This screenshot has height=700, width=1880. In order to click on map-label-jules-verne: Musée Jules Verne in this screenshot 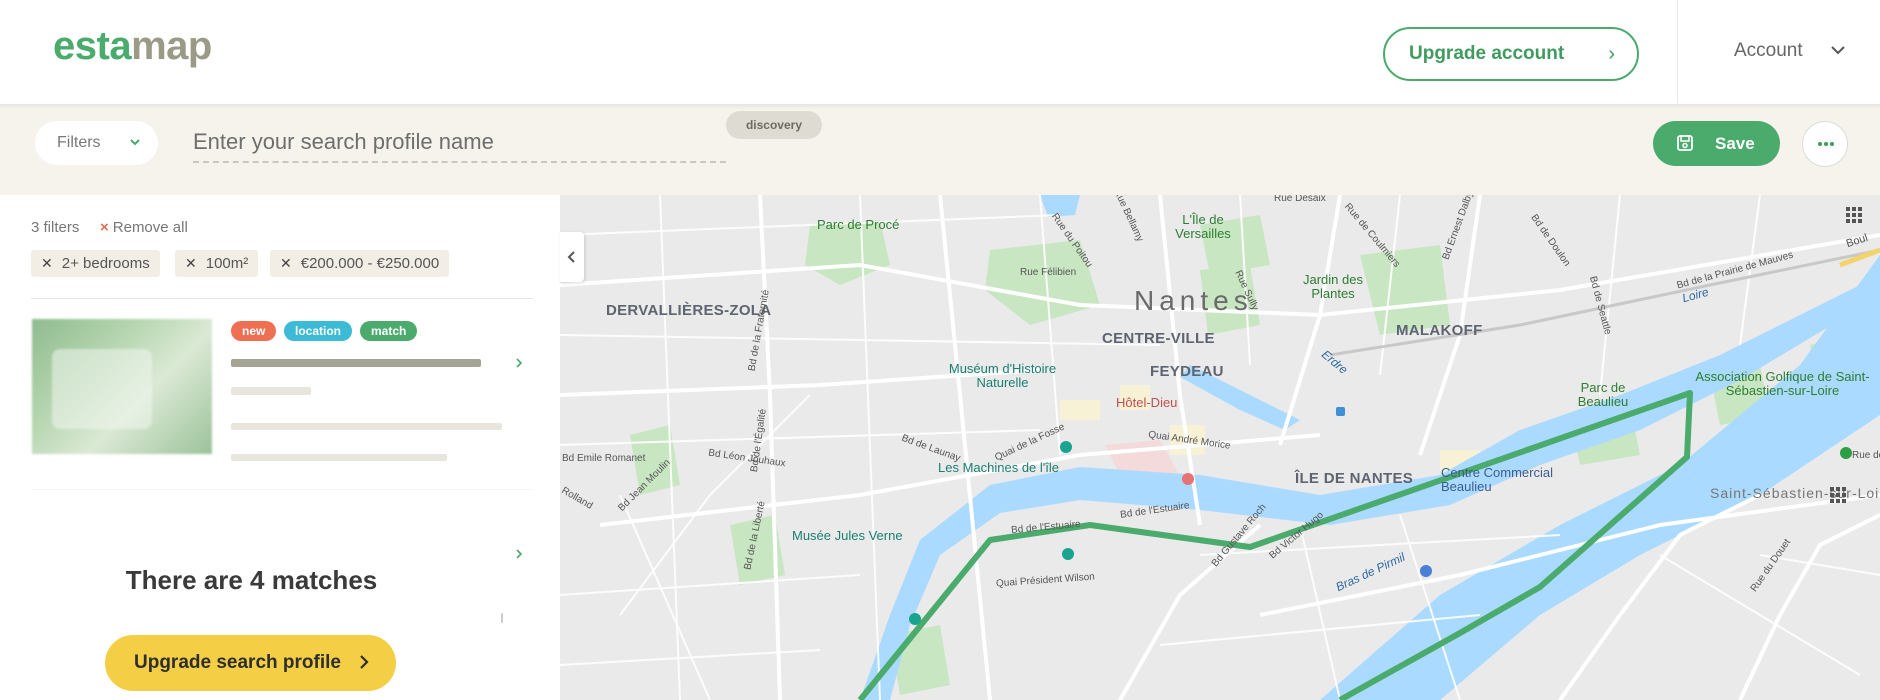, I will do `click(847, 535)`.